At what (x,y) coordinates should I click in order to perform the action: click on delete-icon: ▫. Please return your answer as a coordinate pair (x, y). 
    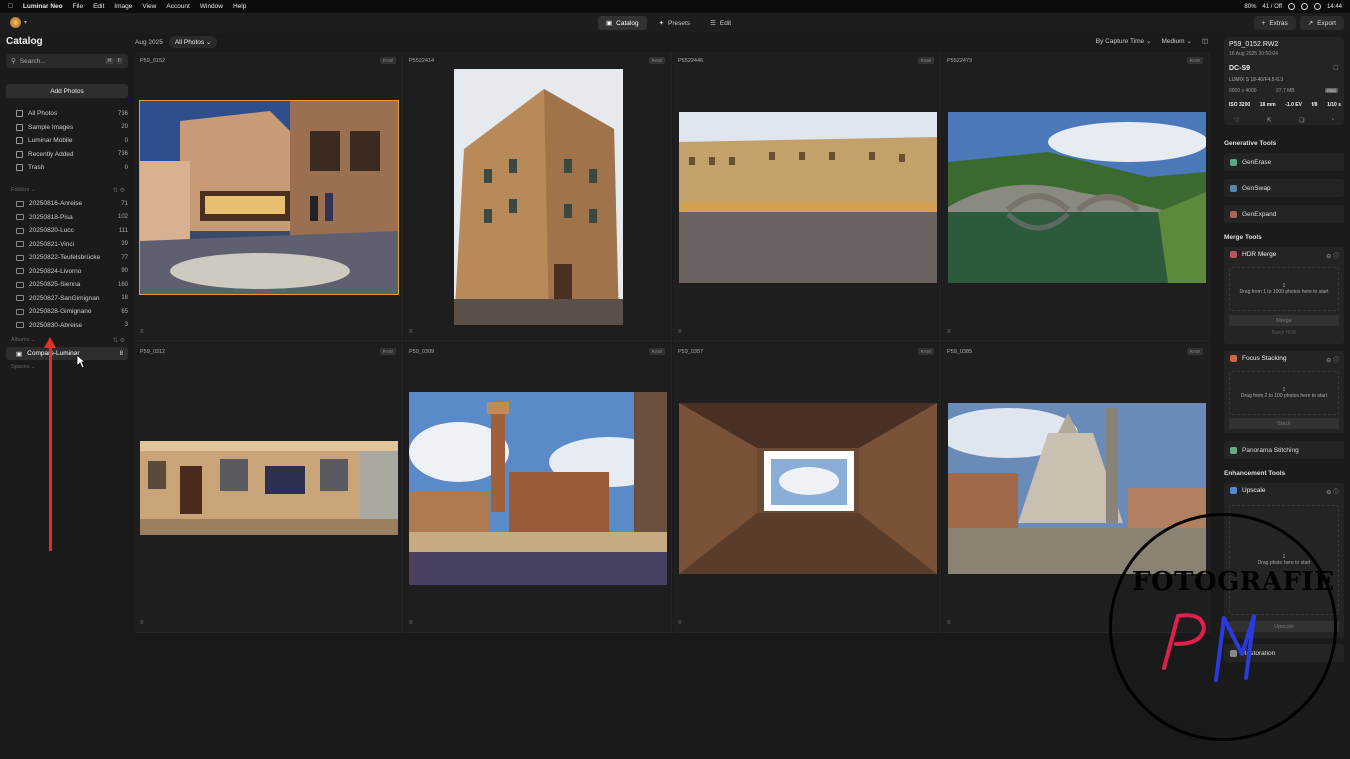
    Looking at the image, I should click on (1333, 120).